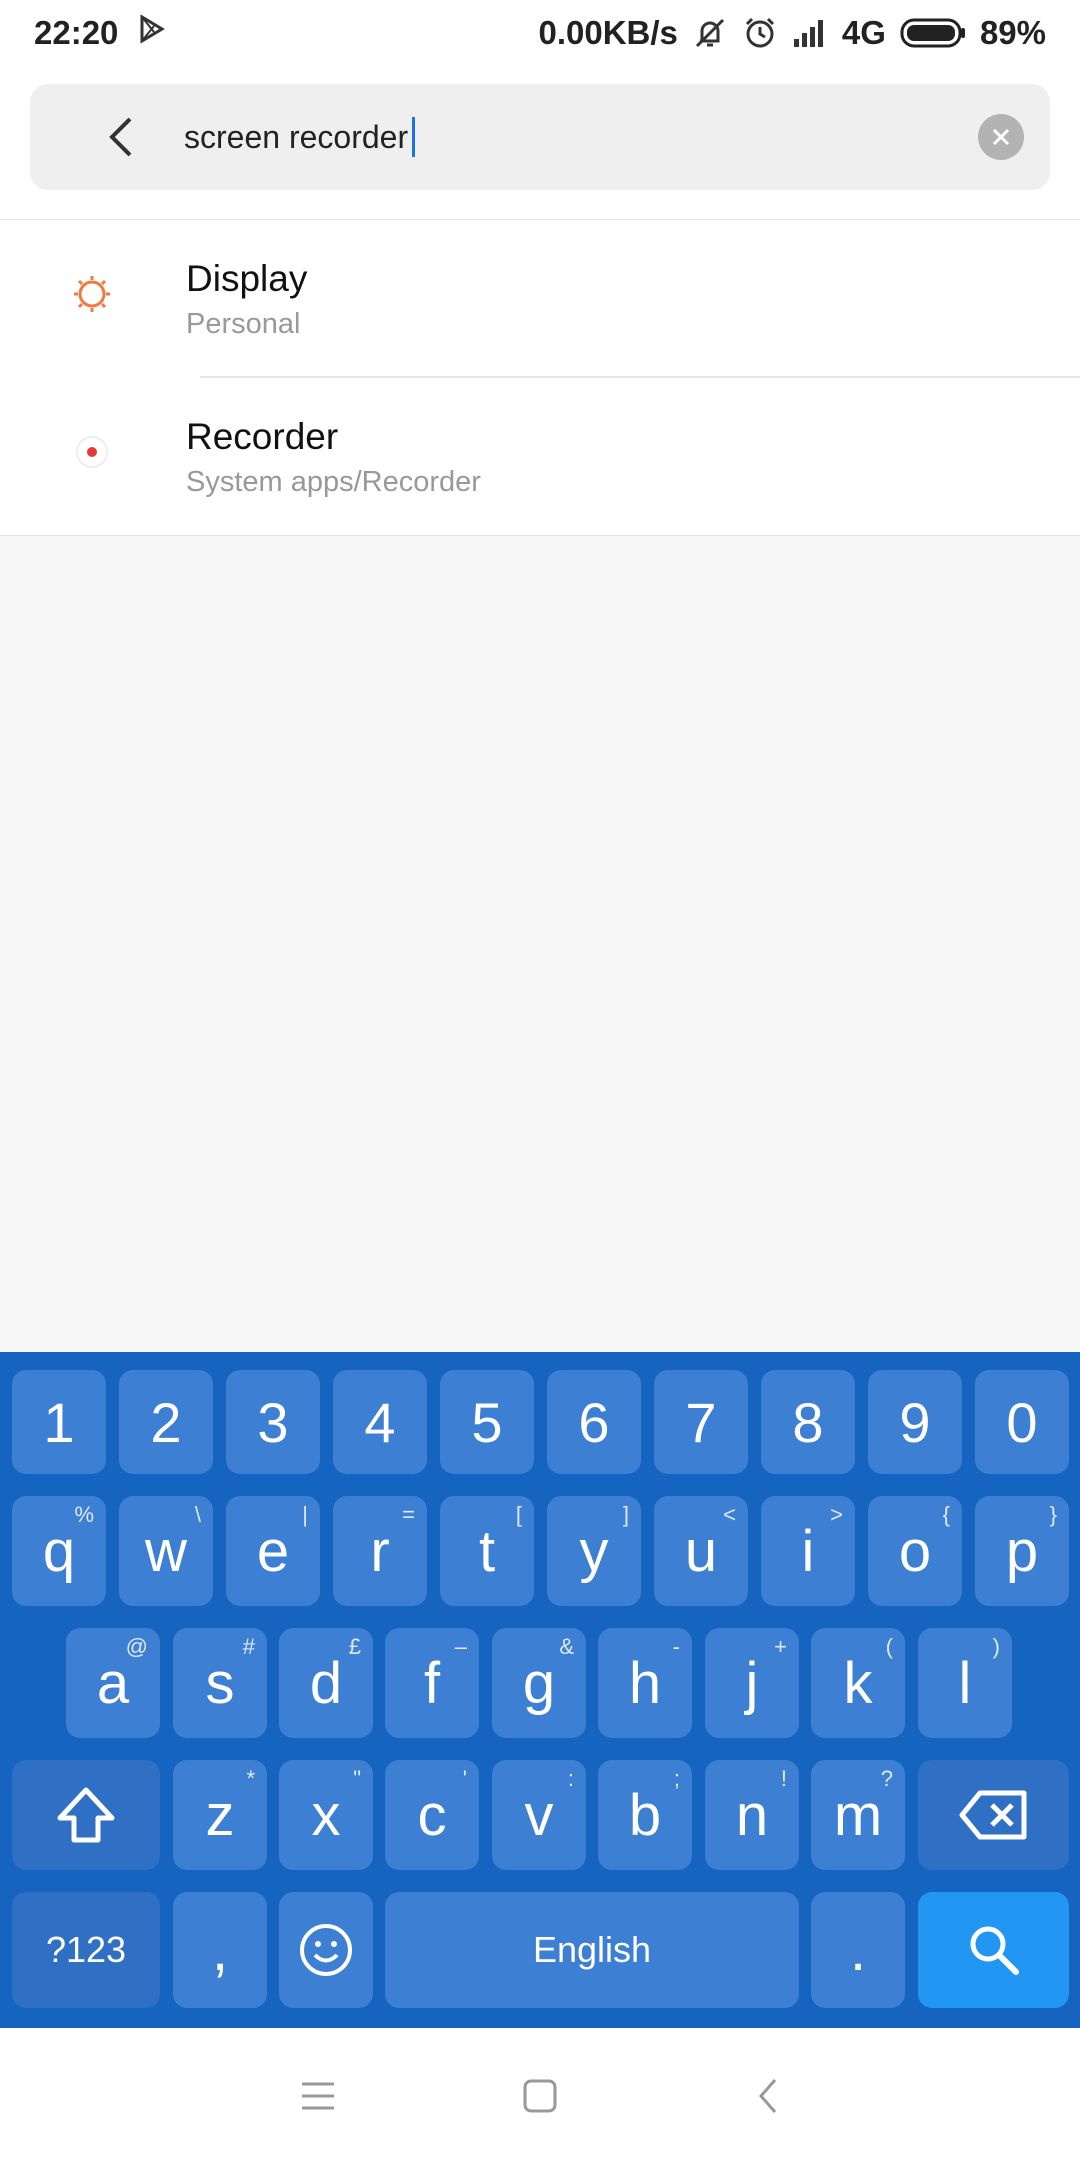 Image resolution: width=1080 pixels, height=2160 pixels. Describe the element at coordinates (1022, 1422) in the screenshot. I see `key-0: 0` at that location.